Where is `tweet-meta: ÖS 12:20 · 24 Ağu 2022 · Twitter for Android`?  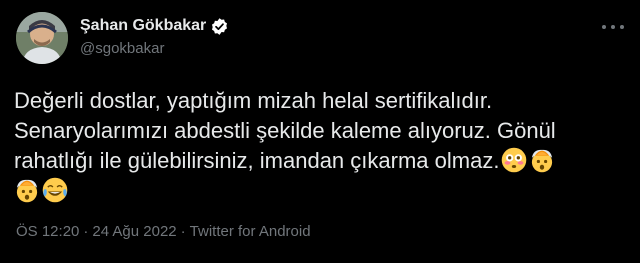
tweet-meta: ÖS 12:20 · 24 Ağu 2022 · Twitter for Android is located at coordinates (163, 232).